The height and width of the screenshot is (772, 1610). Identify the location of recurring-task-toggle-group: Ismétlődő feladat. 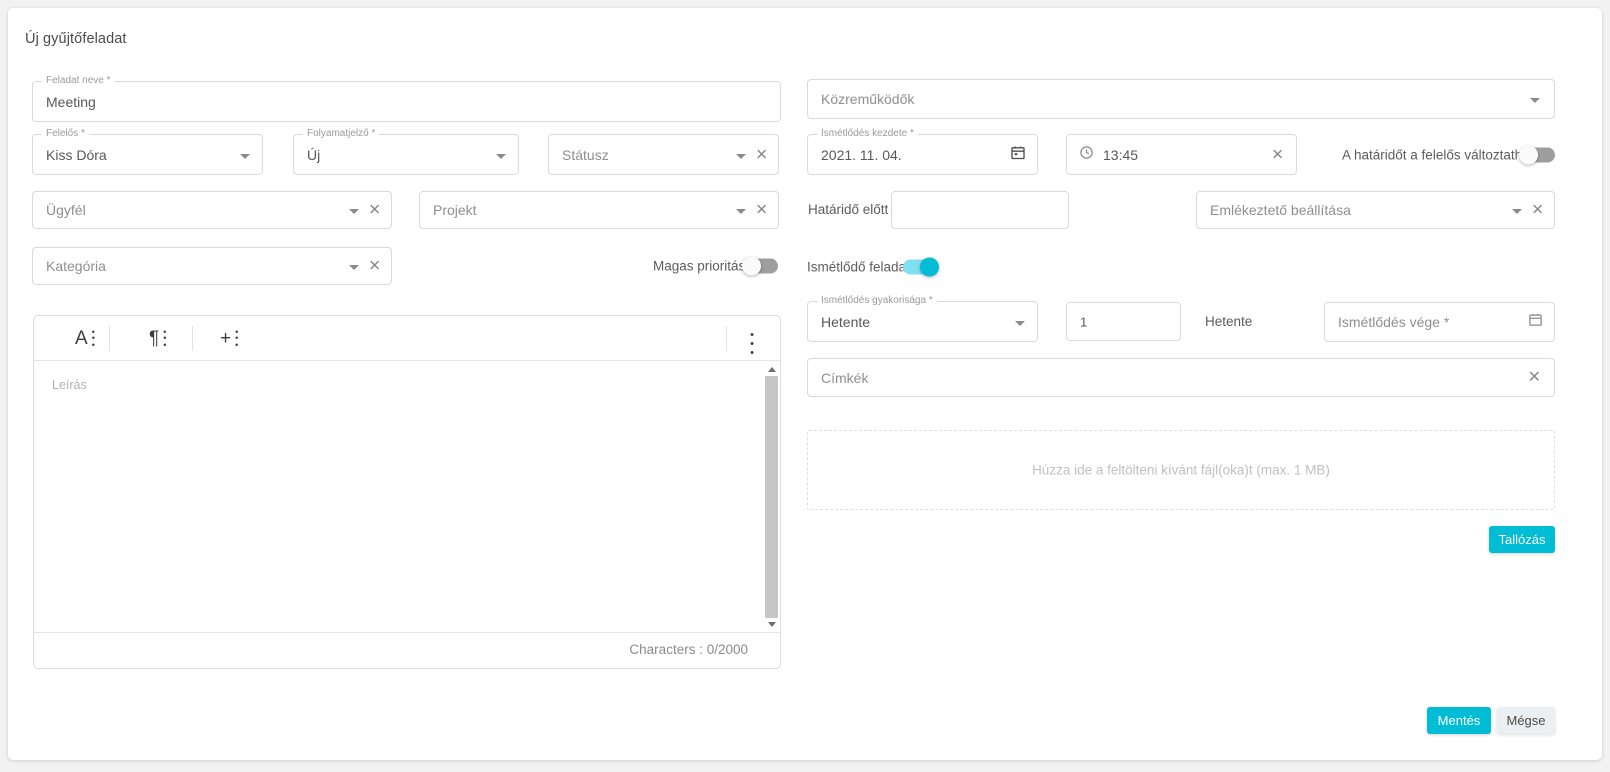
(873, 267).